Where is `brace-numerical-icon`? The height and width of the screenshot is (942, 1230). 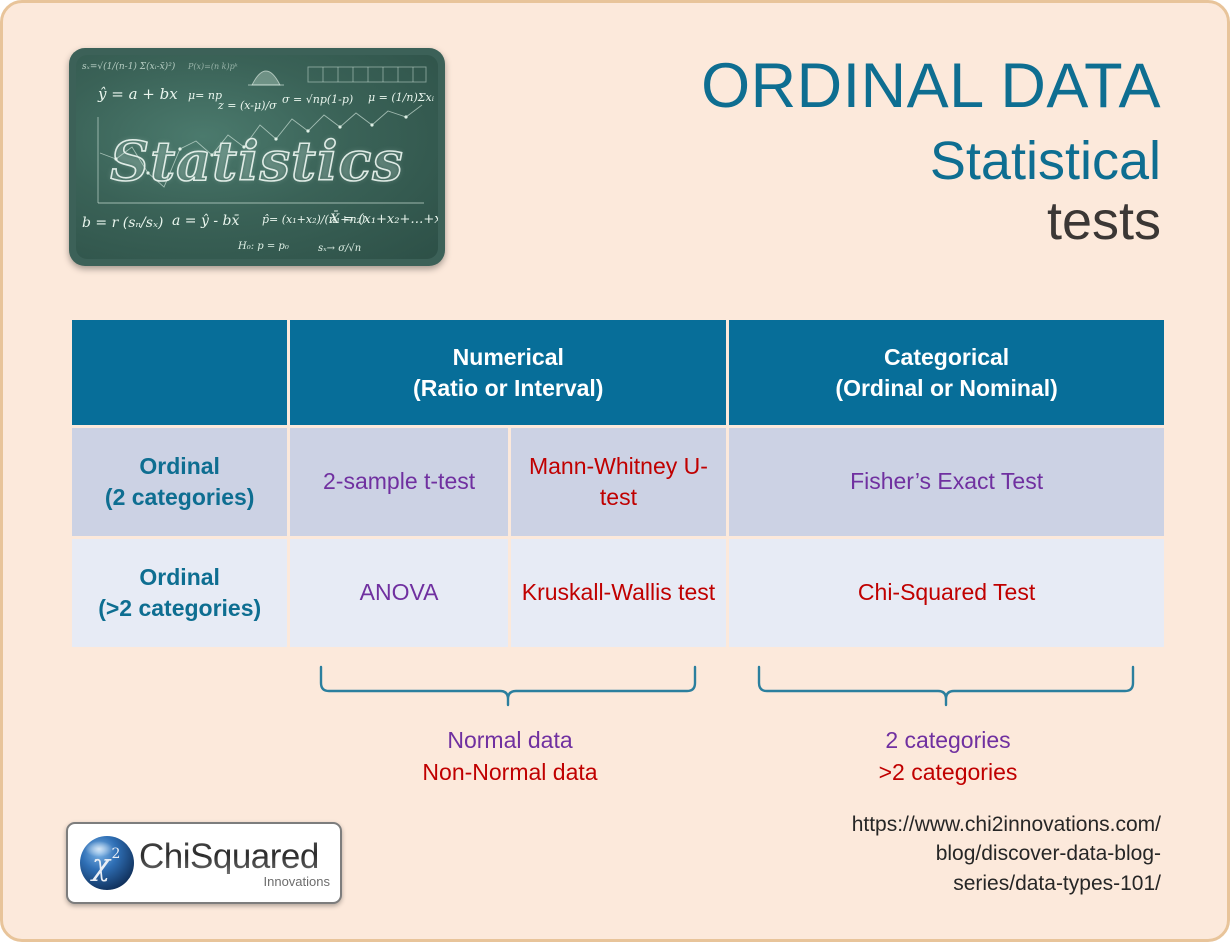 brace-numerical-icon is located at coordinates (508, 686).